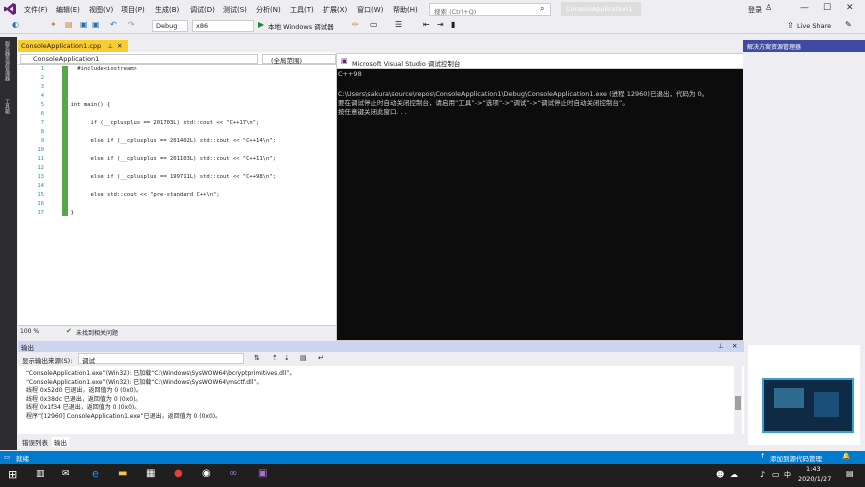 This screenshot has width=865, height=487. Describe the element at coordinates (7, 457) in the screenshot. I see `status-icon: ▭` at that location.